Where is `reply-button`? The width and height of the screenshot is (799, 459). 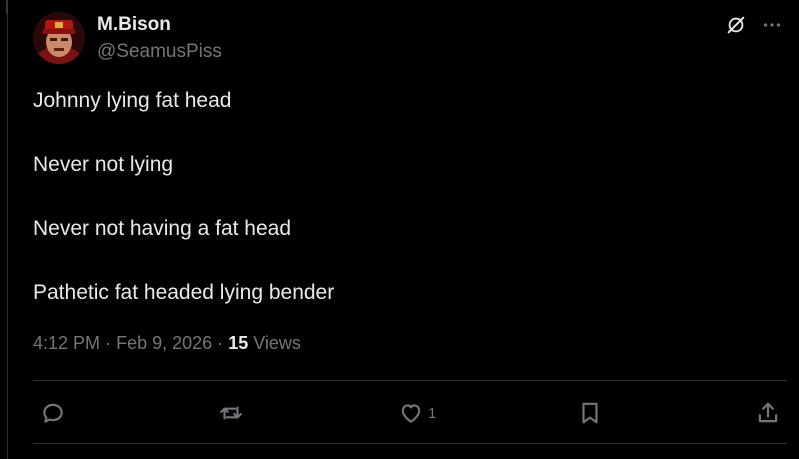 reply-button is located at coordinates (55, 413).